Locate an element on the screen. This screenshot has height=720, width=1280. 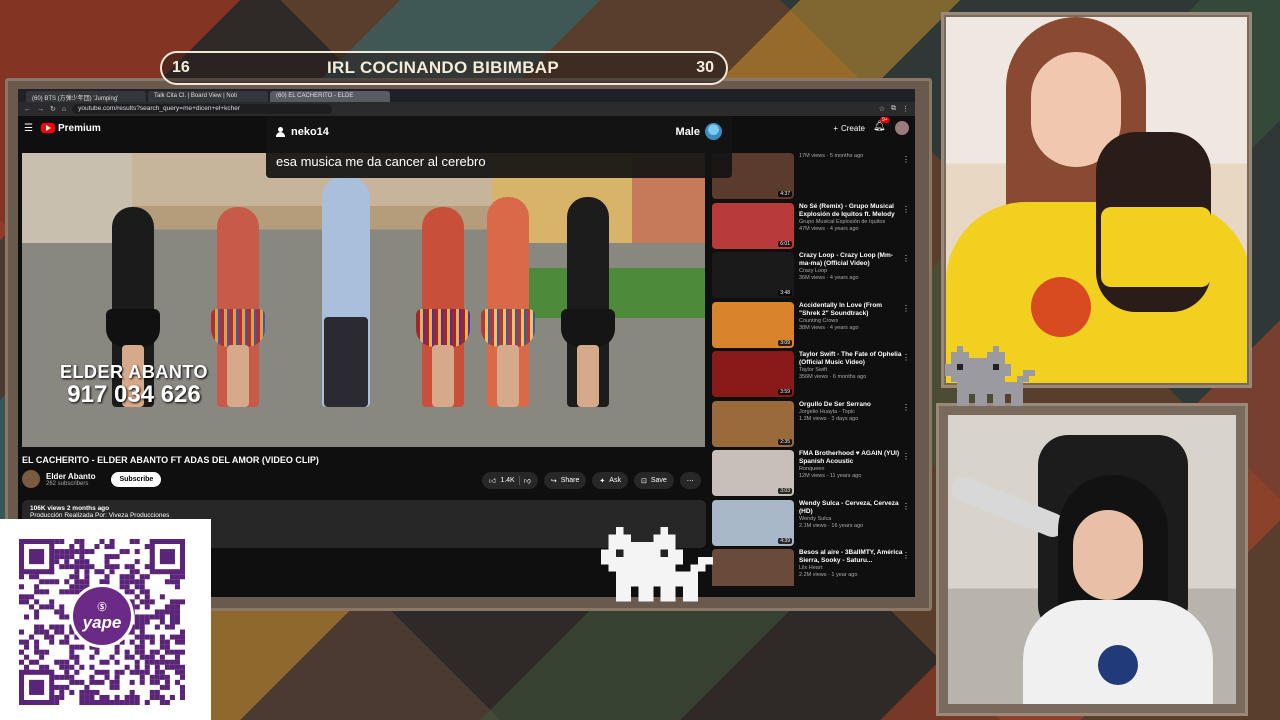
recommendation-channel: Wendy Sulca is located at coordinates (851, 519).